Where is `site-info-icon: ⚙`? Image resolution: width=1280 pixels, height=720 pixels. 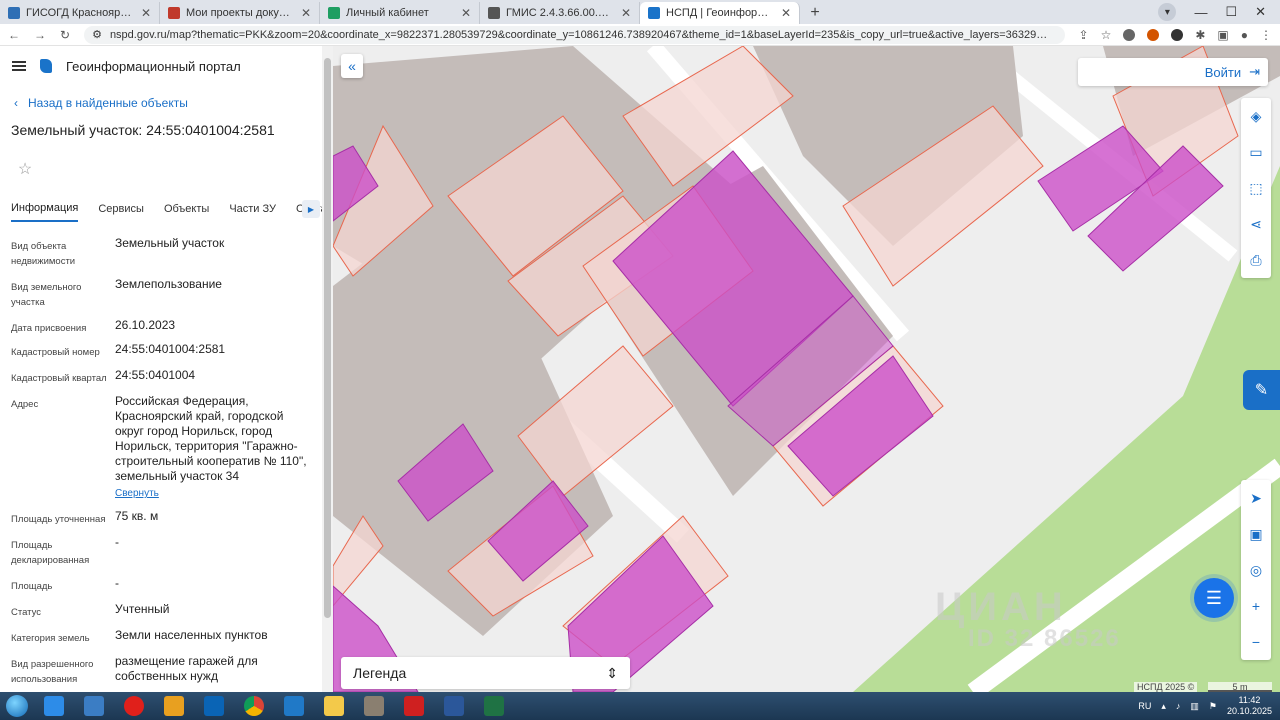
site-info-icon: ⚙ is located at coordinates (97, 34).